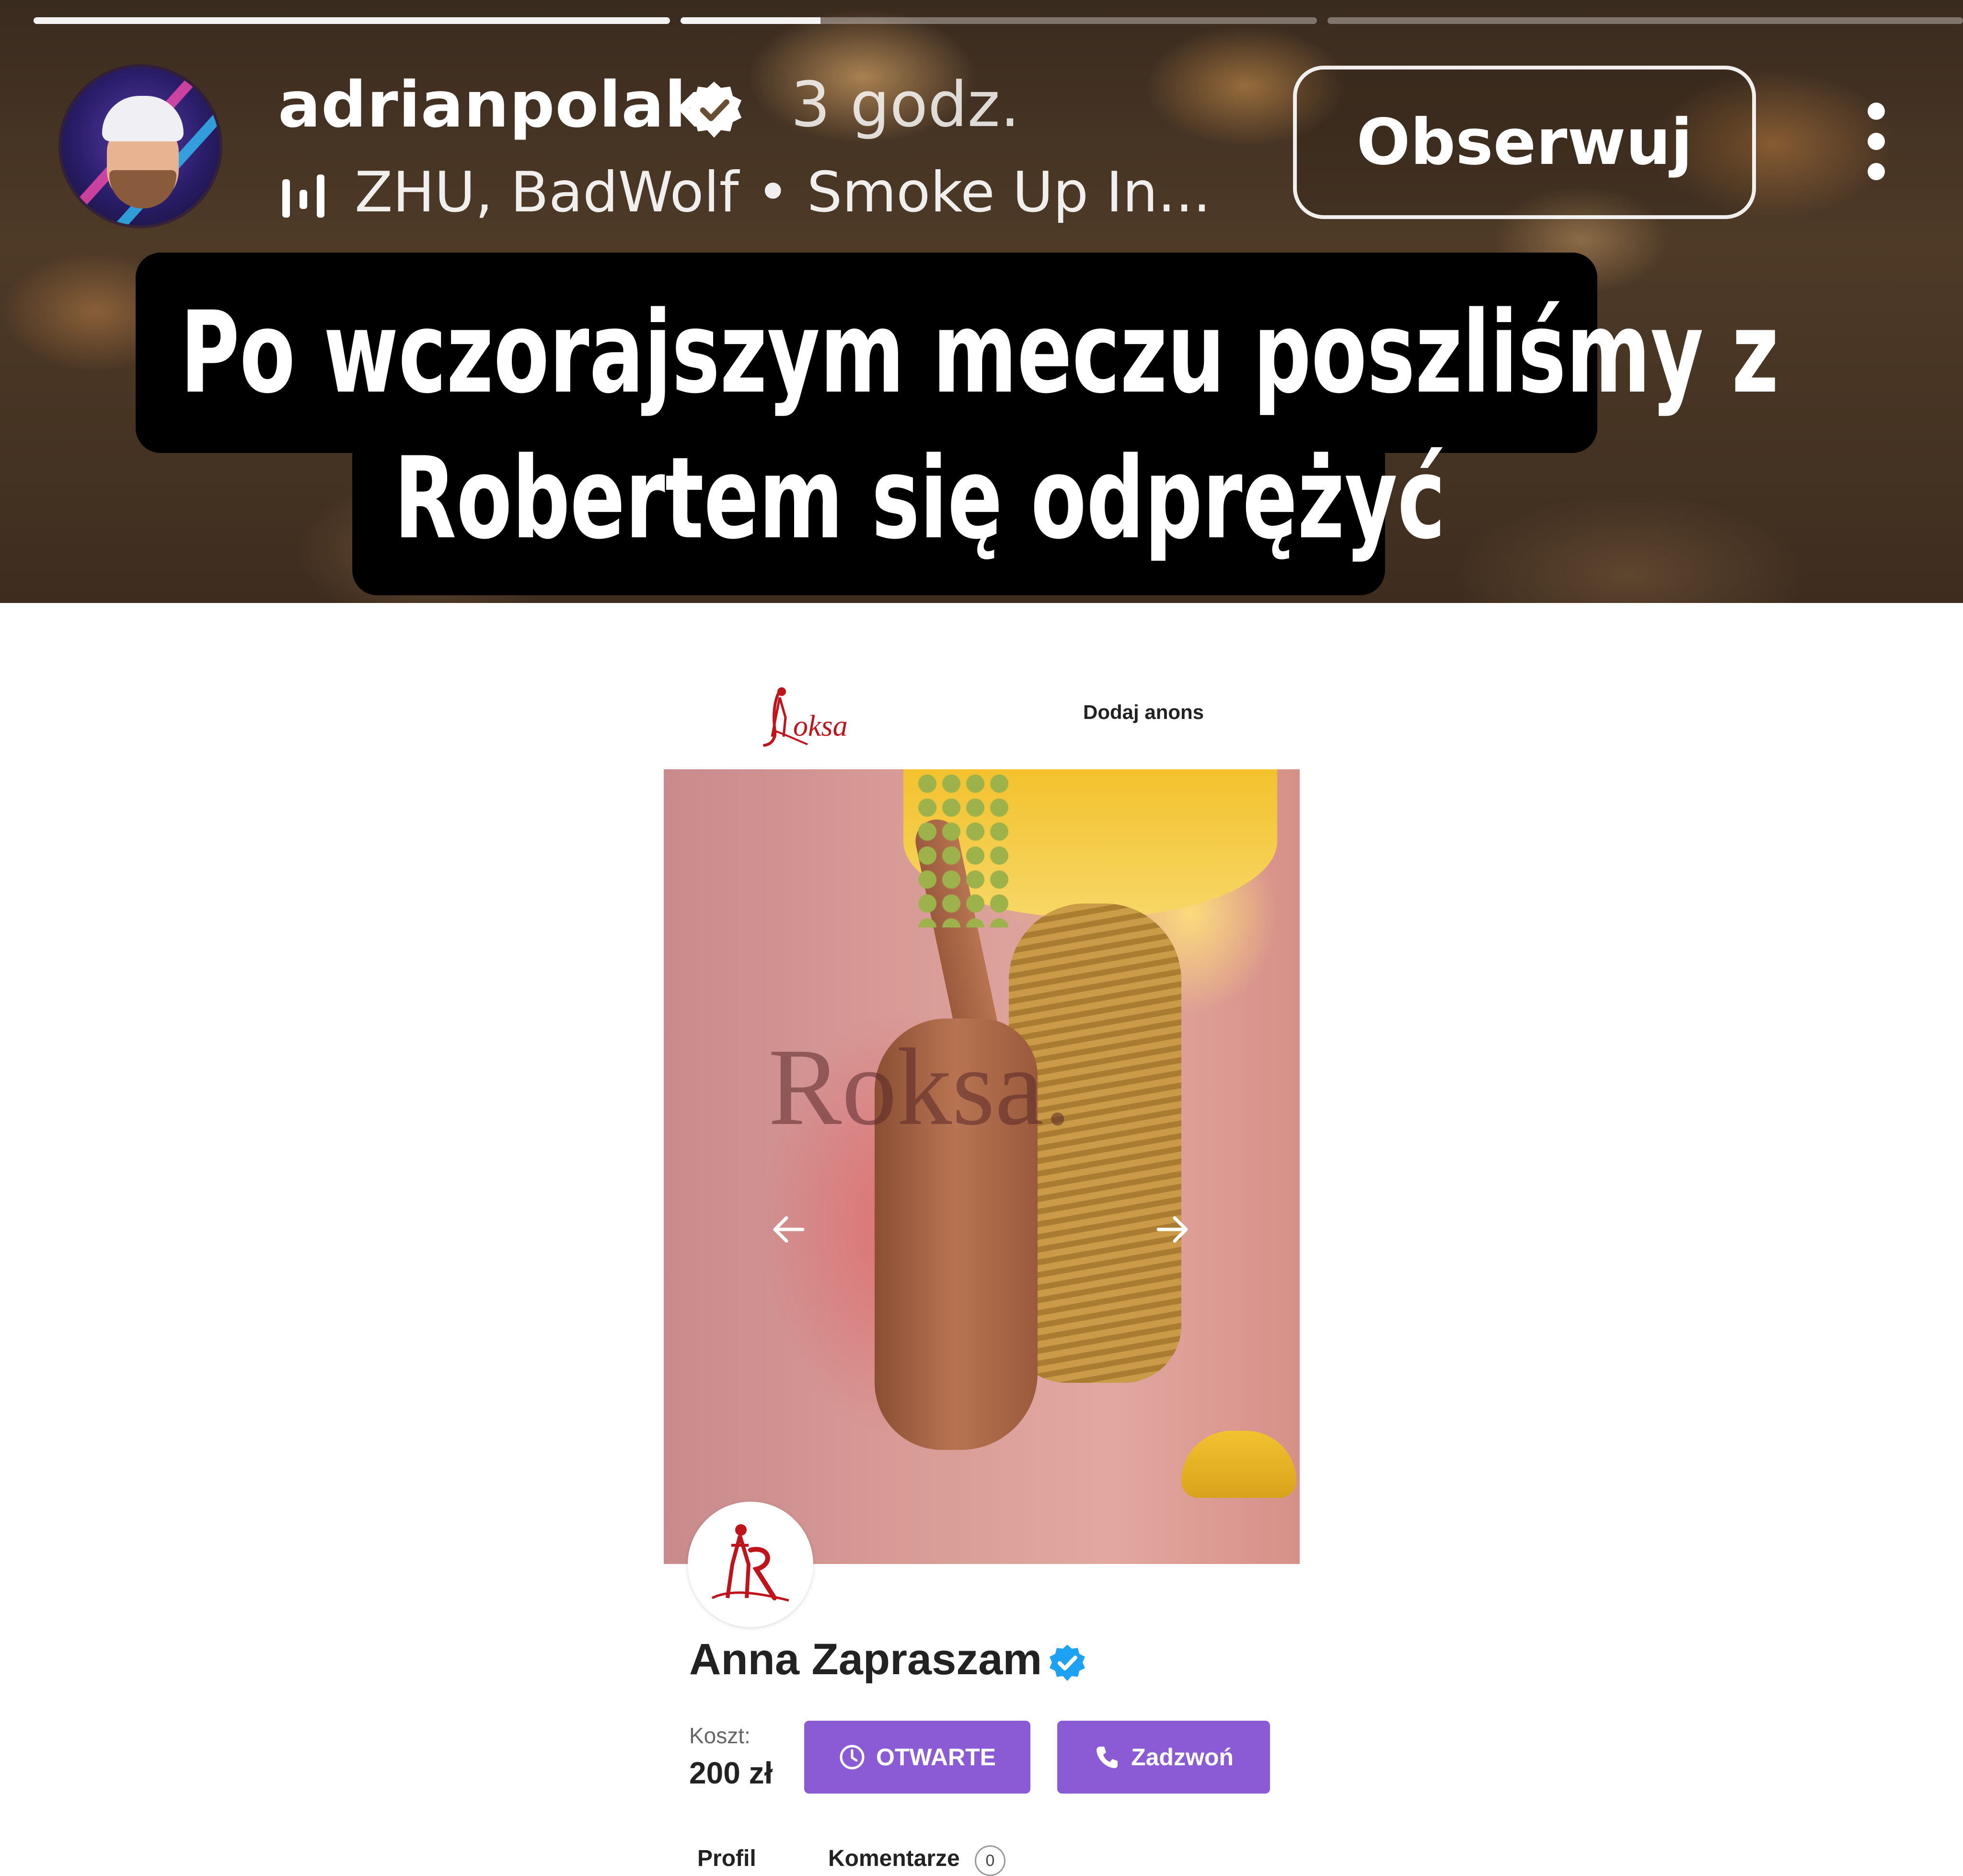 The width and height of the screenshot is (1963, 1876). Describe the element at coordinates (936, 1757) in the screenshot. I see `open-status-label: OTWARTE` at that location.